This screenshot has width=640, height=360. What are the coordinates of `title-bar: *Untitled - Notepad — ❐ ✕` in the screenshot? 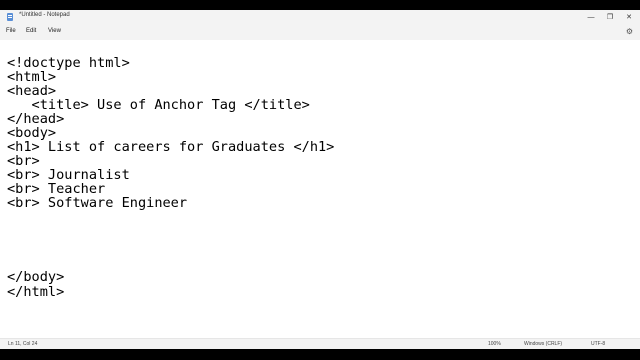 It's located at (320, 17).